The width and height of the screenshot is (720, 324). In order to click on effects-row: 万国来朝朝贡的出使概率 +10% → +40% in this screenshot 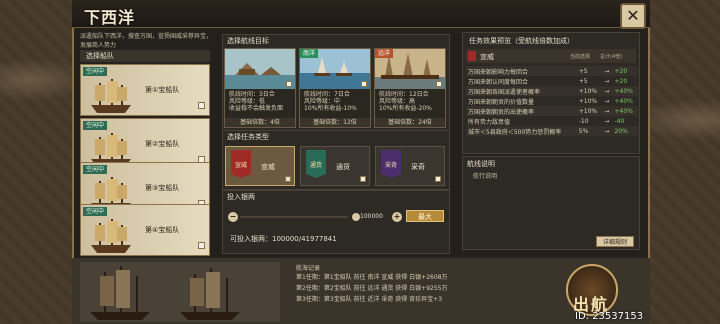, I will do `click(552, 111)`.